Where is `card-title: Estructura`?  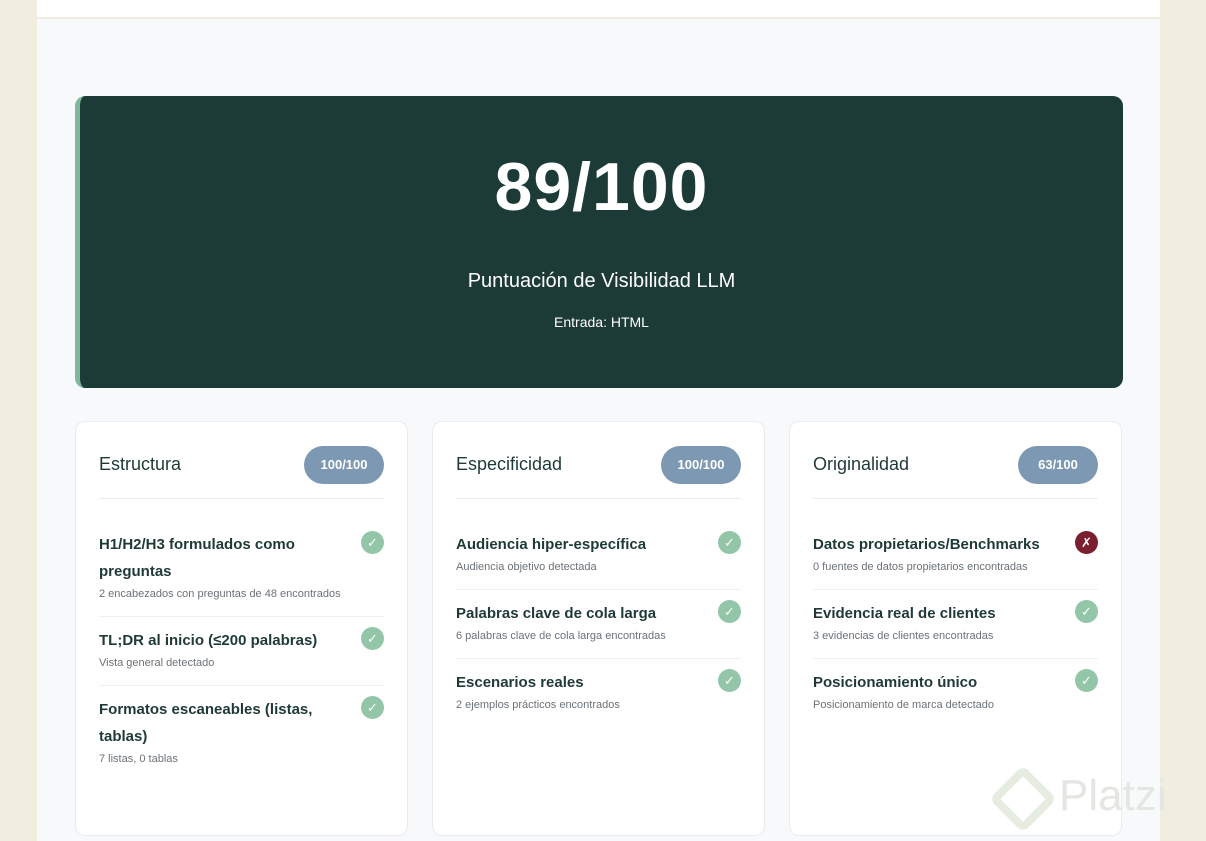 card-title: Estructura is located at coordinates (140, 464).